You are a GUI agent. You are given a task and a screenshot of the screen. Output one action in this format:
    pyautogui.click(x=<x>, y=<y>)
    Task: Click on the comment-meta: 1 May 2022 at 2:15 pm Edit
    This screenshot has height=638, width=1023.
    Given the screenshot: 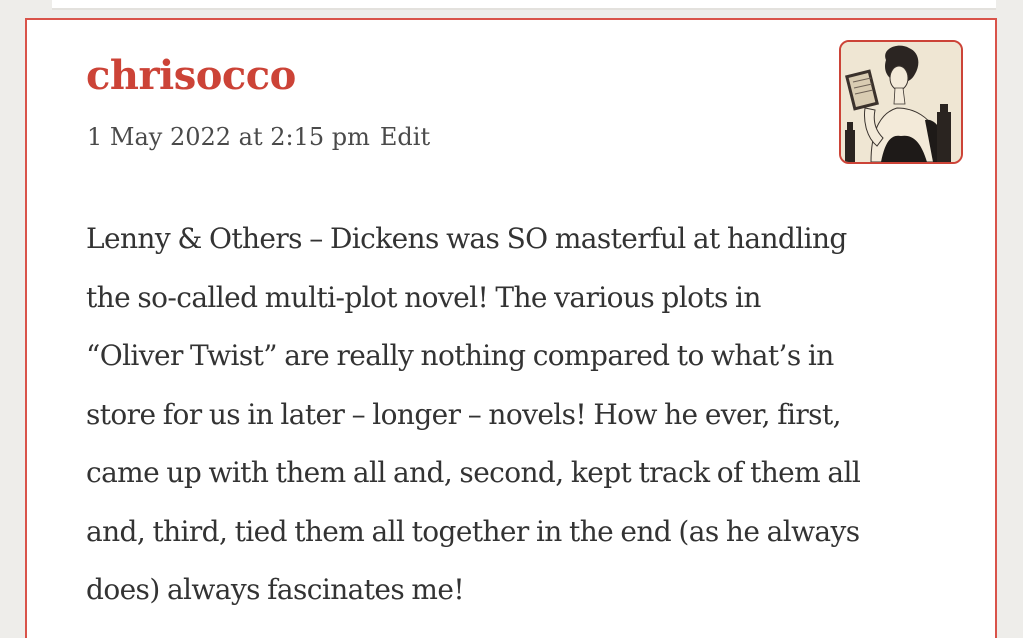 What is the action you would take?
    pyautogui.click(x=258, y=137)
    